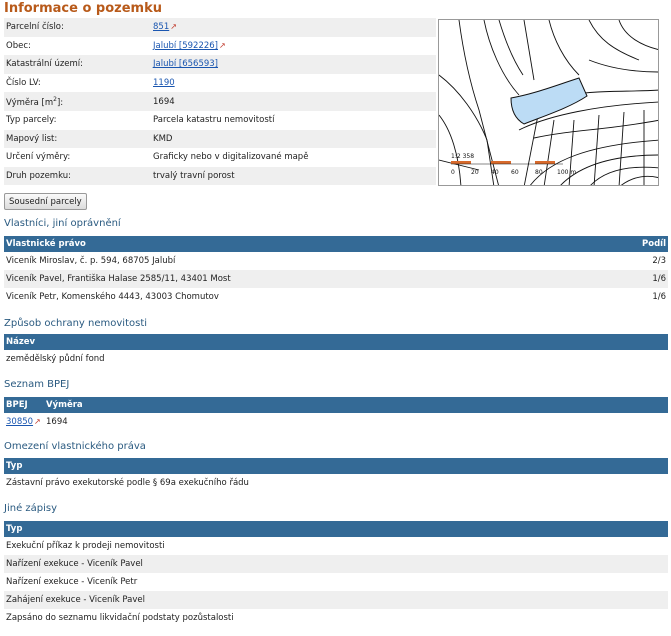 The height and width of the screenshot is (636, 671). Describe the element at coordinates (35, 101) in the screenshot. I see `area-label-text: Výměra [m2]:` at that location.